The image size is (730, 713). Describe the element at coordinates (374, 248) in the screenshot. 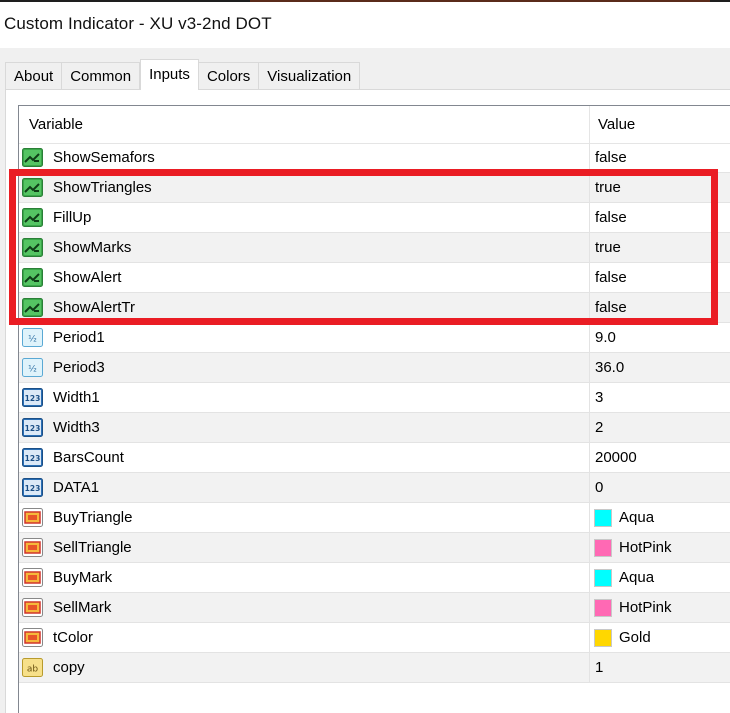

I see `grid-row-showmarks: ShowMarks true` at that location.